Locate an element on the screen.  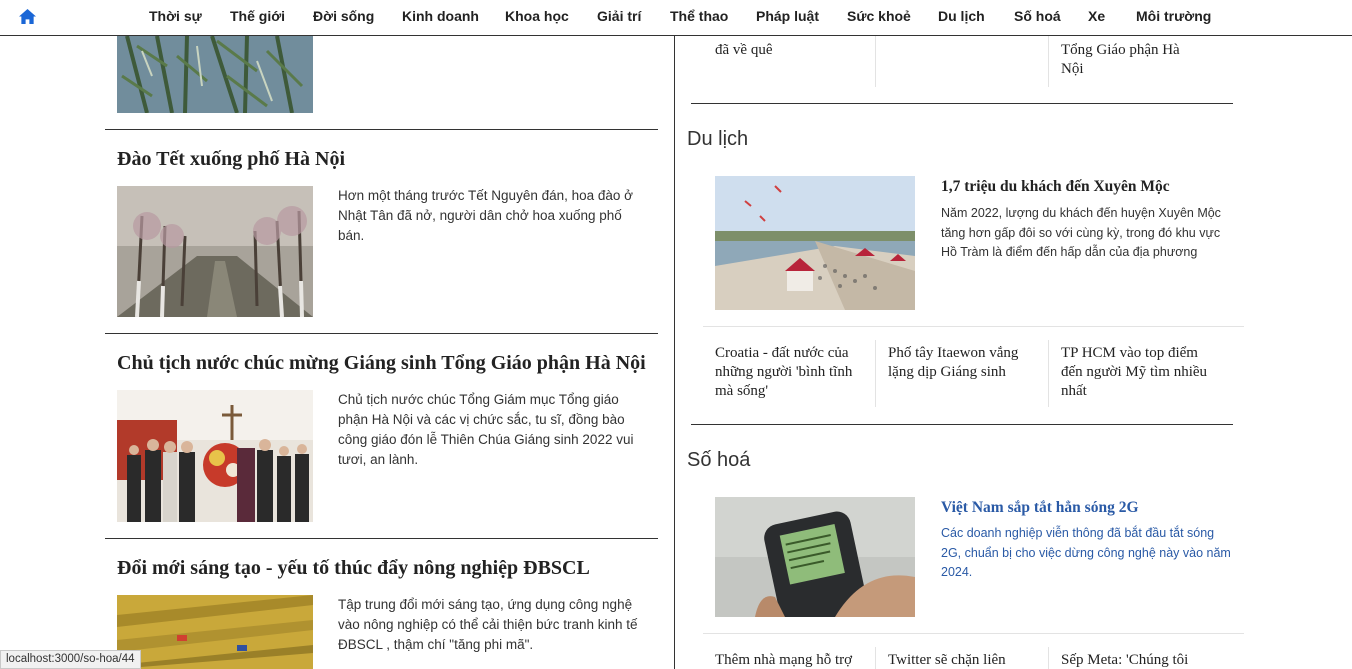
nav-item-du-lich: Du lịch is located at coordinates (961, 16).